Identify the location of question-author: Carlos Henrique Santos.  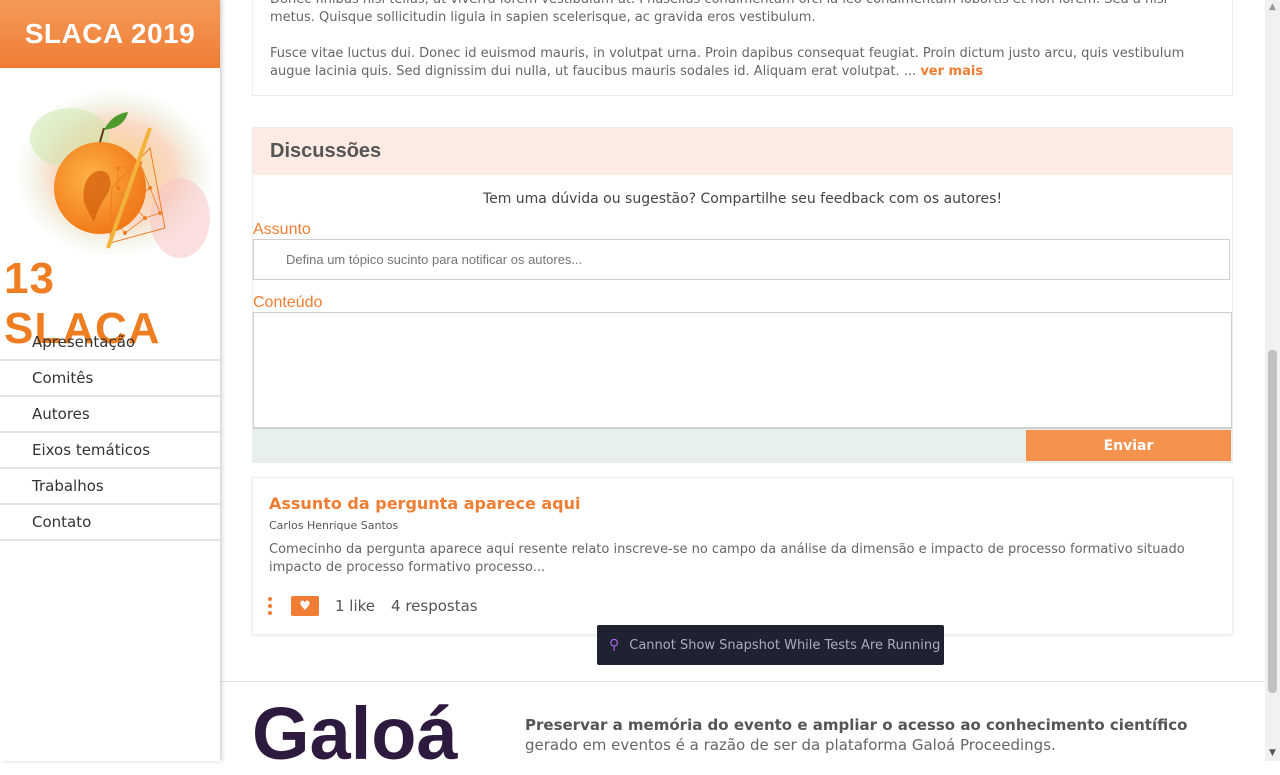
(334, 525).